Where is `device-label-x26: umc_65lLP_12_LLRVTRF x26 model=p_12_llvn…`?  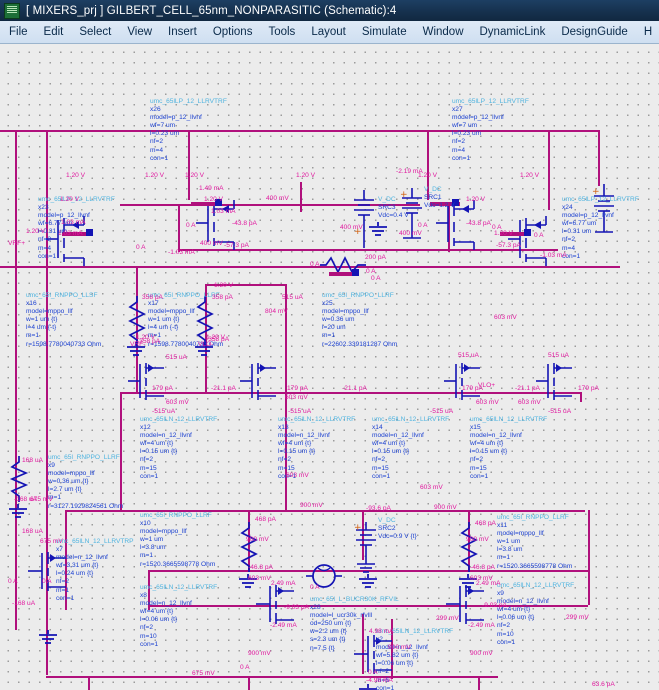
device-label-x26: umc_65lLP_12_LLRVTRF x26 model=p_12_llvn… is located at coordinates (188, 130).